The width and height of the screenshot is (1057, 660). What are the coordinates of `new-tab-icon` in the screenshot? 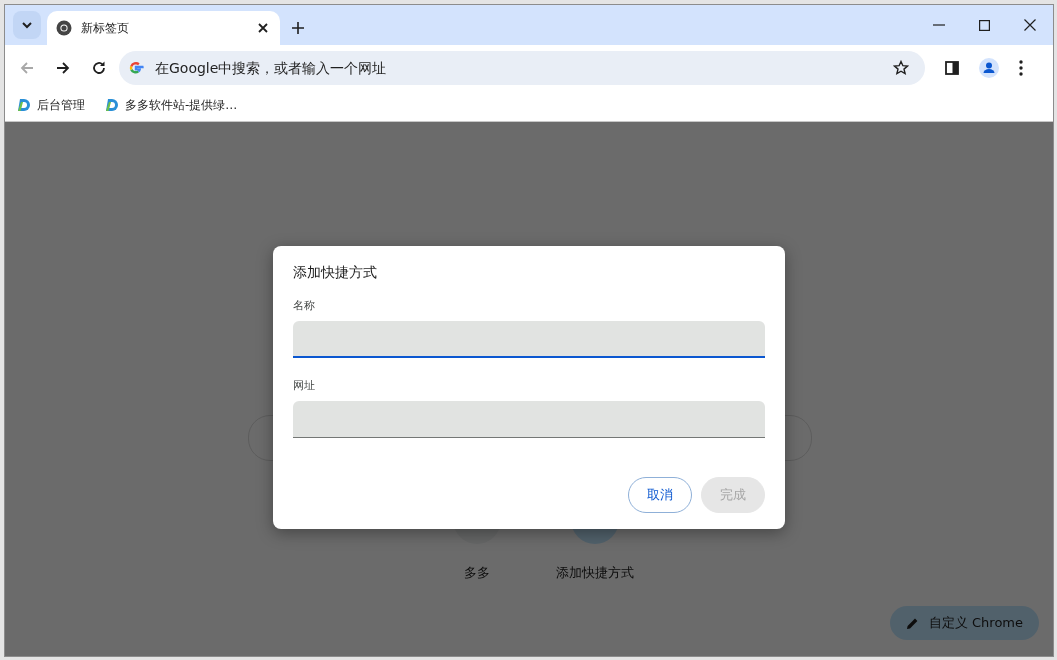 It's located at (298, 28).